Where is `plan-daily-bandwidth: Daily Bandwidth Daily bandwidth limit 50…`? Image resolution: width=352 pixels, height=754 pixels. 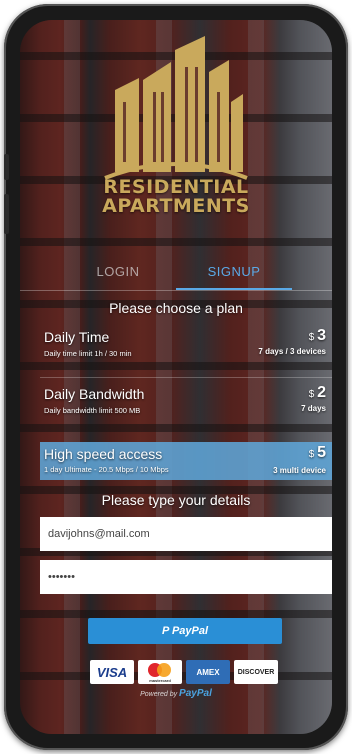 plan-daily-bandwidth: Daily Bandwidth Daily bandwidth limit 50… is located at coordinates (186, 406).